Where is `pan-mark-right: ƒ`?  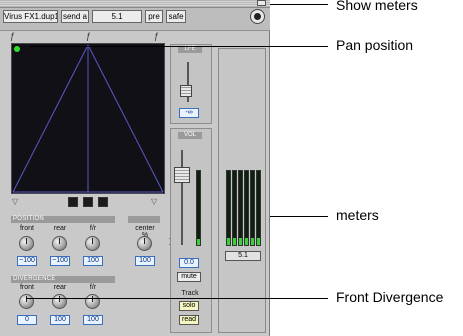
pan-mark-right: ƒ is located at coordinates (157, 36).